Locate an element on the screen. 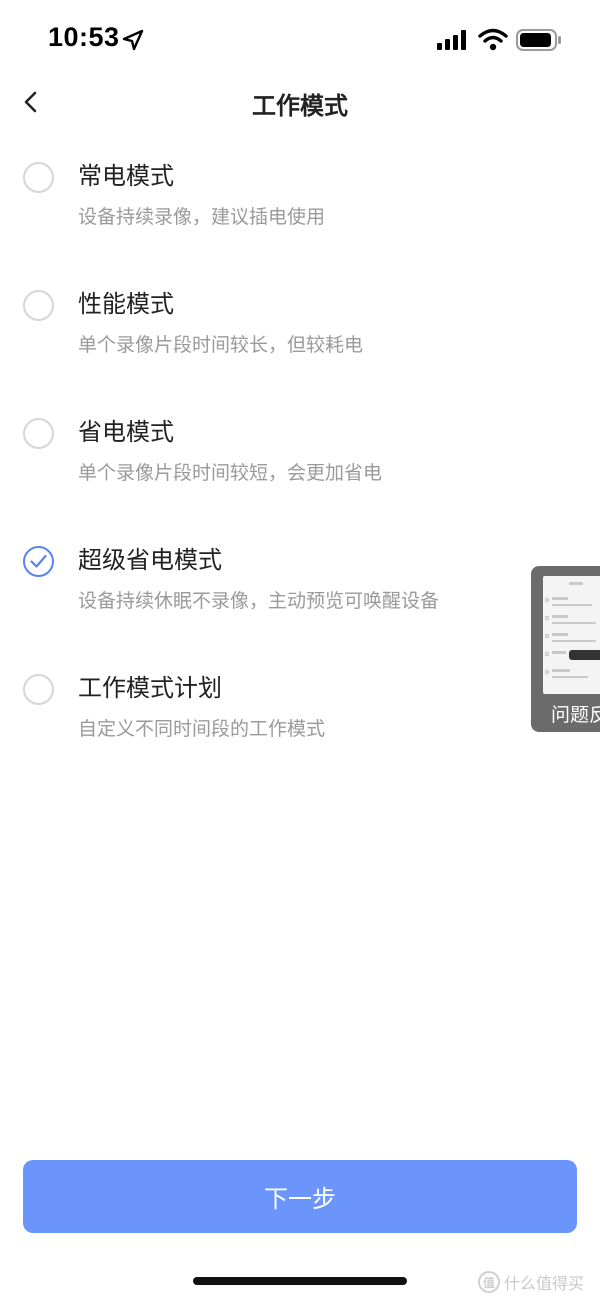  mode-option-always-on: 常电模式 设备持续录像，建议插电使用 is located at coordinates (300, 214).